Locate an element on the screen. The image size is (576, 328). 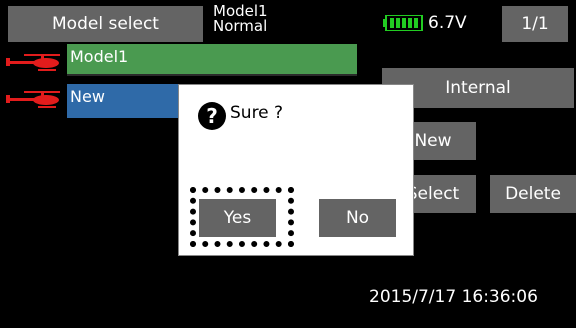
page-indicator-button: 1/1 is located at coordinates (535, 24).